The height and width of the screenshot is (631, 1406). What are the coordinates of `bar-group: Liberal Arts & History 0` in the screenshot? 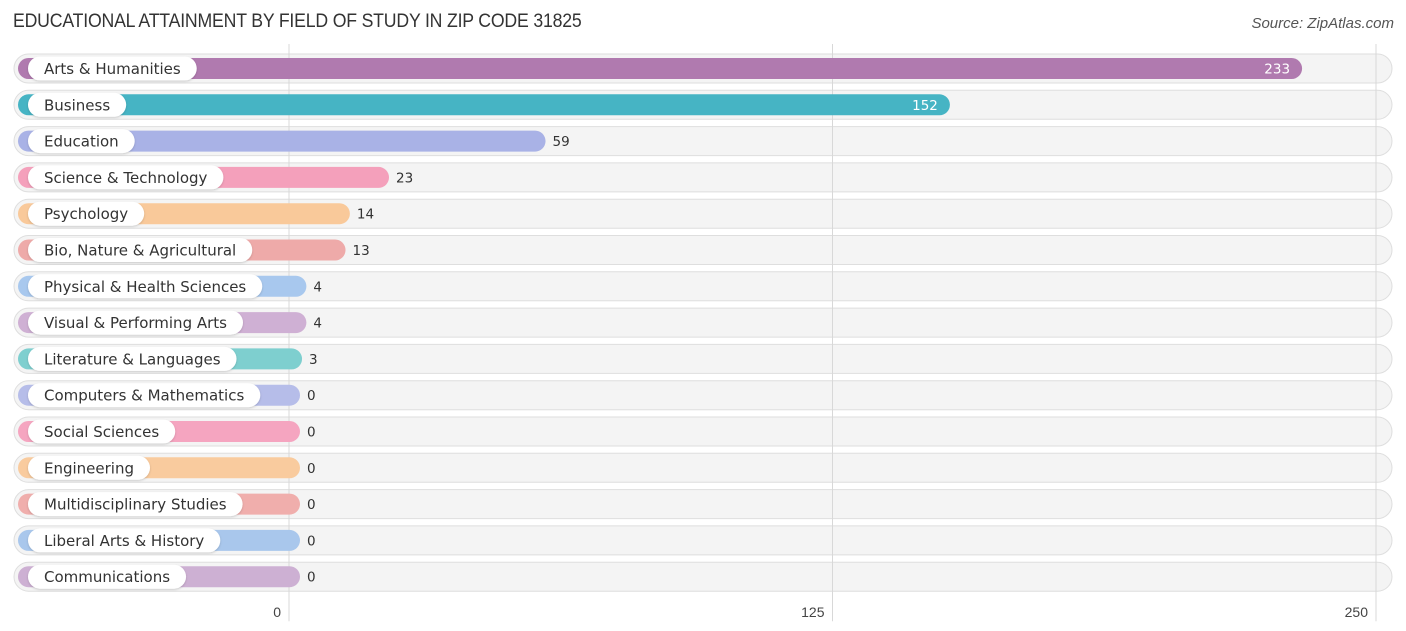 It's located at (167, 540).